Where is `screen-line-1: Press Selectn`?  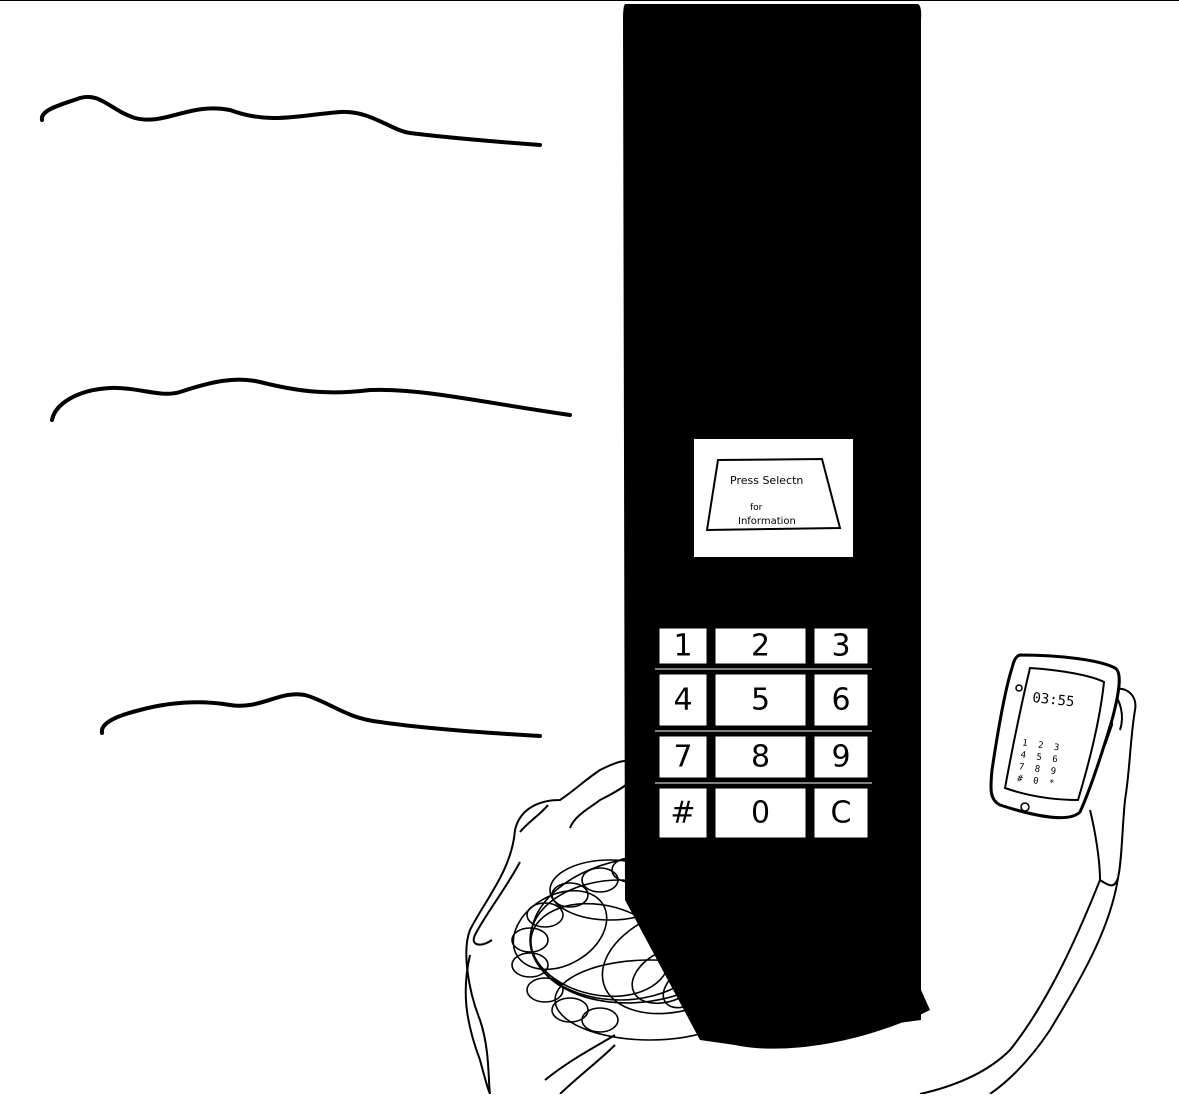 screen-line-1: Press Selectn is located at coordinates (766, 480).